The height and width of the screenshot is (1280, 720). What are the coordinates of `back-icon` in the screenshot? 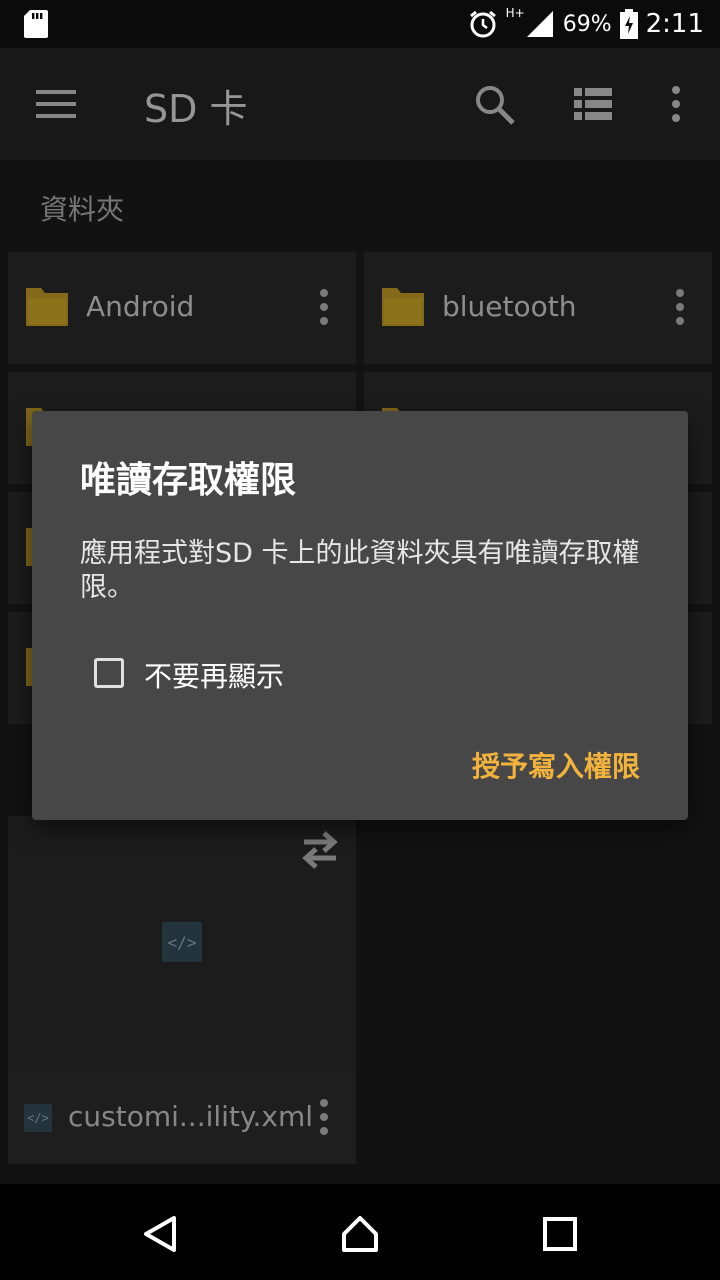 It's located at (160, 1234).